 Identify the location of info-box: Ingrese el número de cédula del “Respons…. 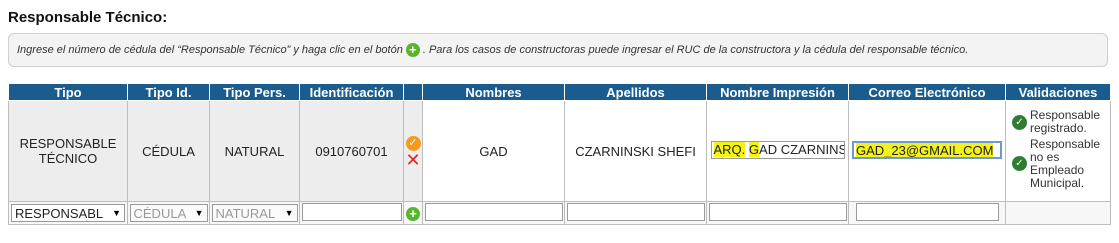
(558, 50).